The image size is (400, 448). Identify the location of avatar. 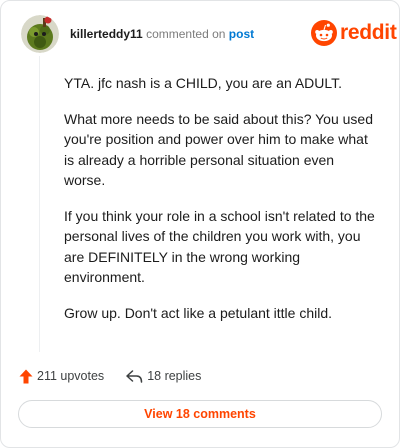
(40, 34).